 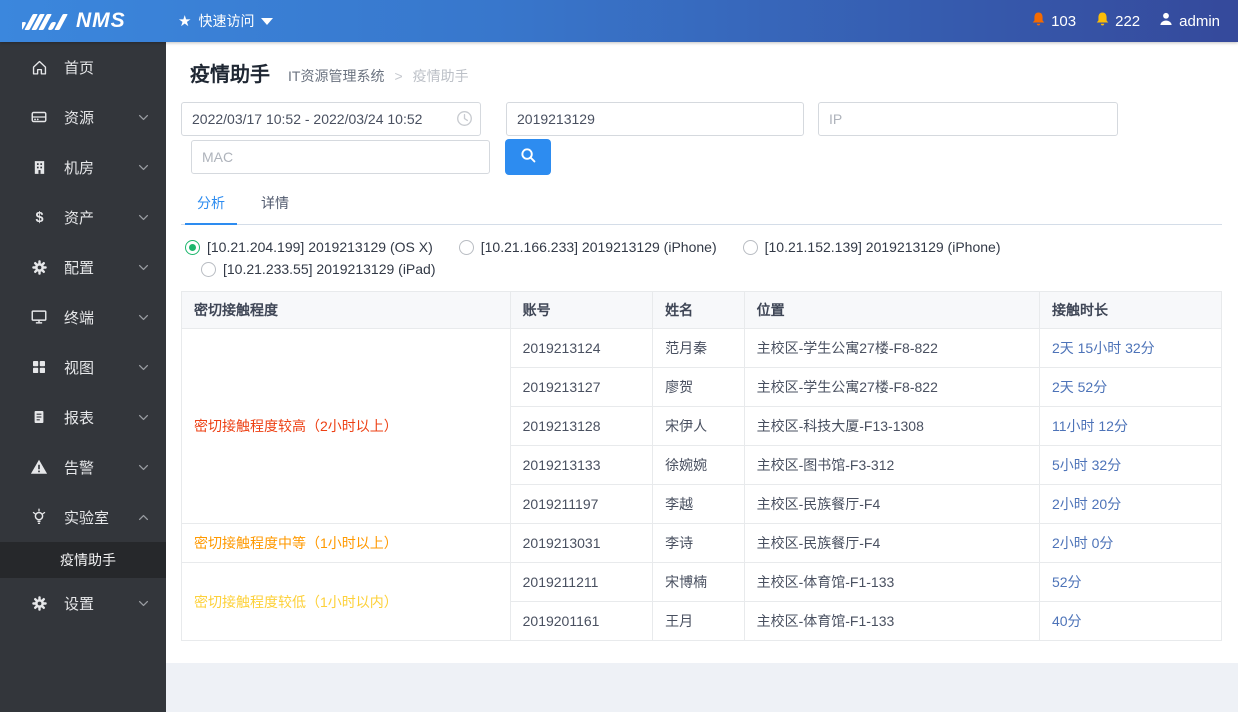 What do you see at coordinates (346, 601) in the screenshot?
I see `contact-level-cell: 密切接触程度较低（1小时以内）` at bounding box center [346, 601].